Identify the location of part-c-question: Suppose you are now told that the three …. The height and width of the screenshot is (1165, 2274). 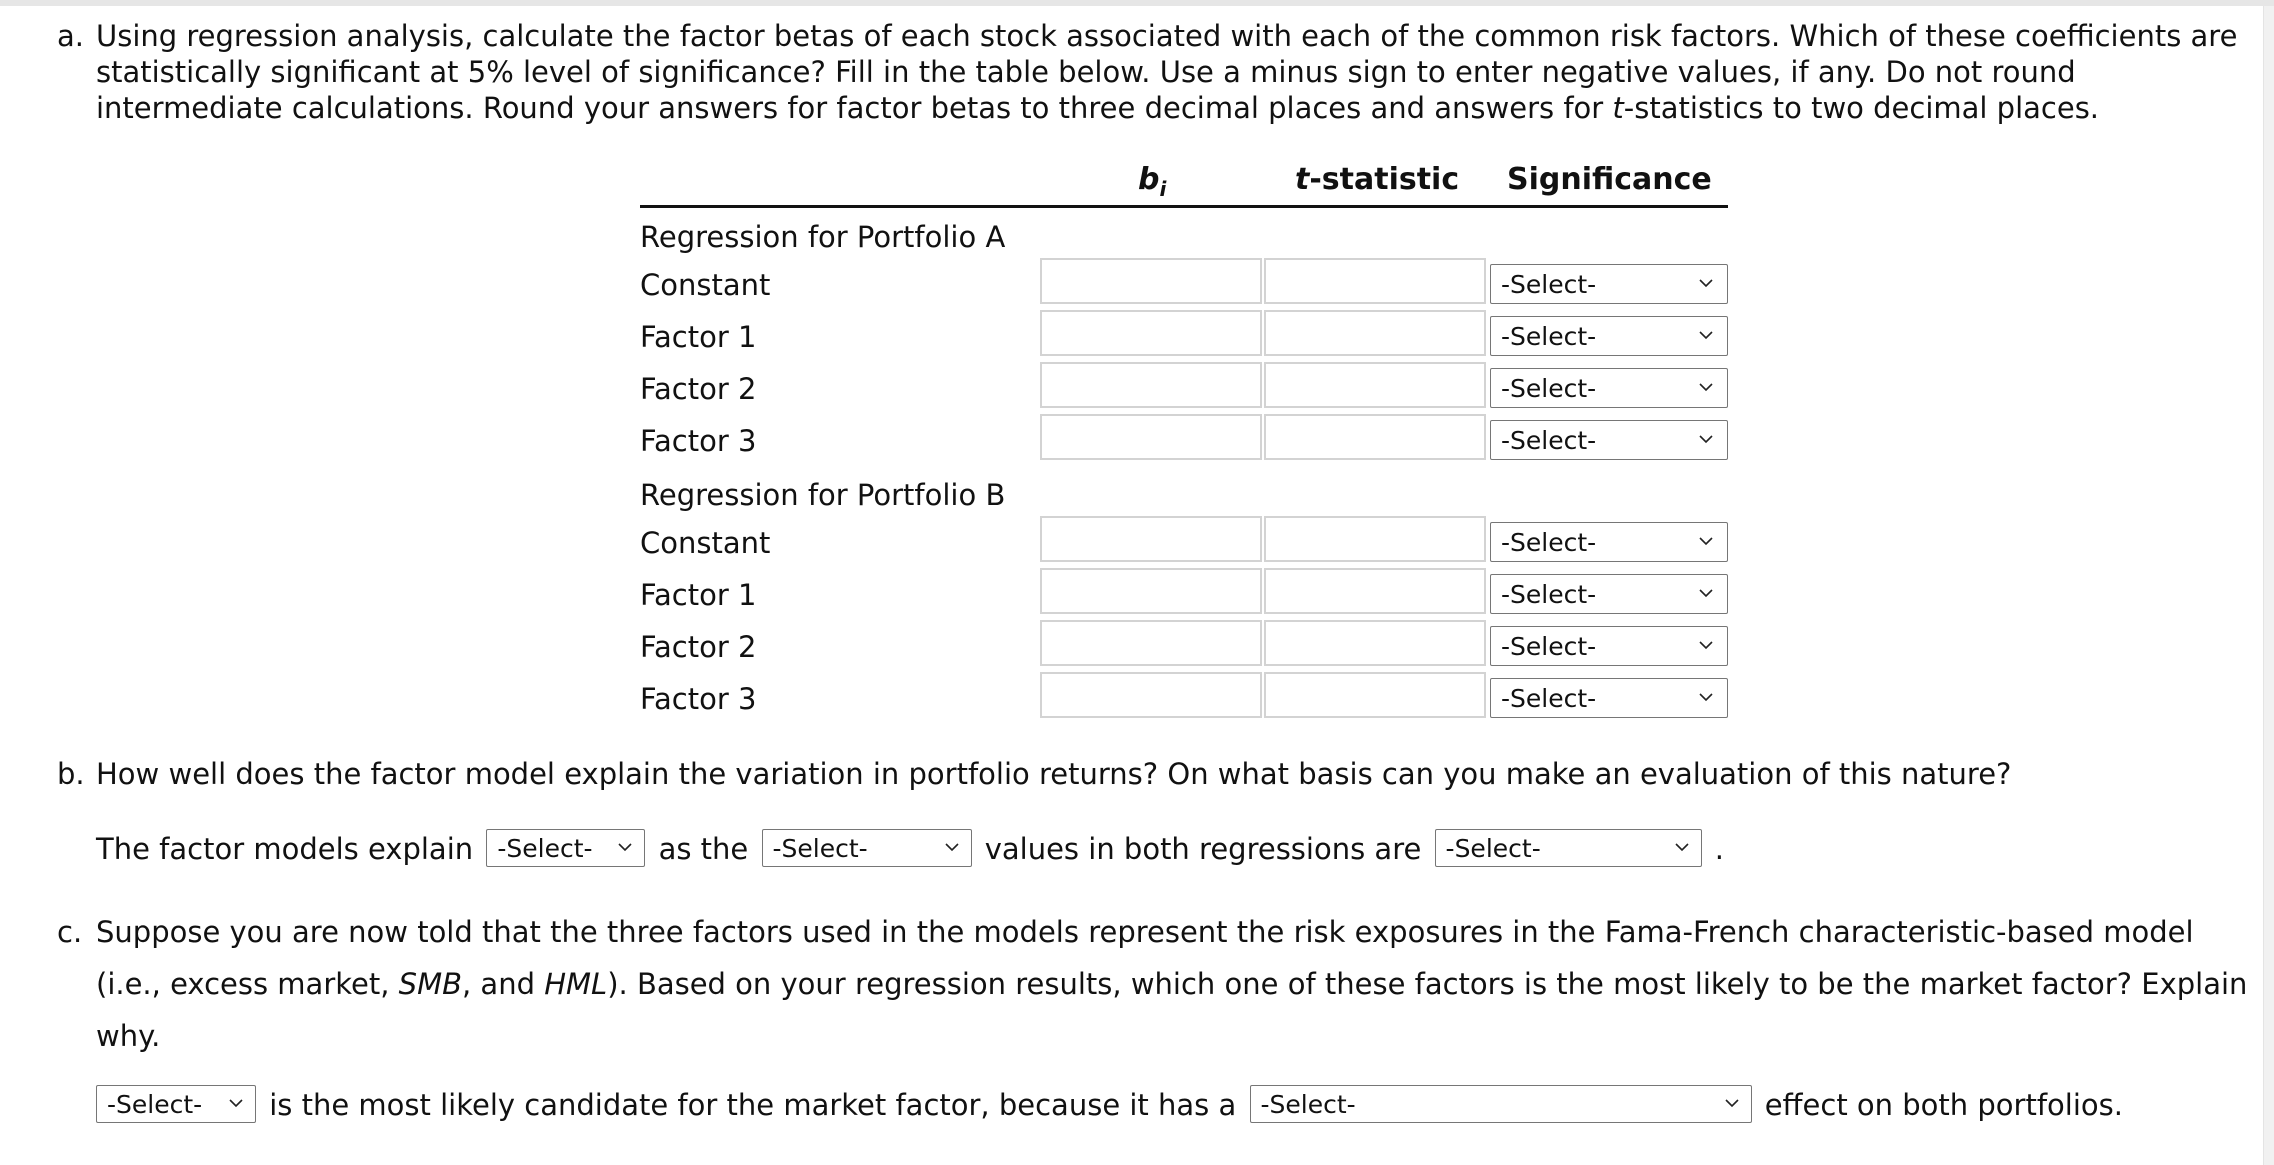
(1172, 984).